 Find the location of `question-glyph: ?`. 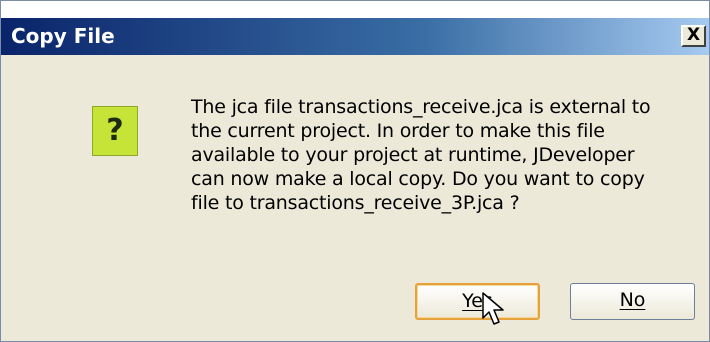

question-glyph: ? is located at coordinates (115, 130).